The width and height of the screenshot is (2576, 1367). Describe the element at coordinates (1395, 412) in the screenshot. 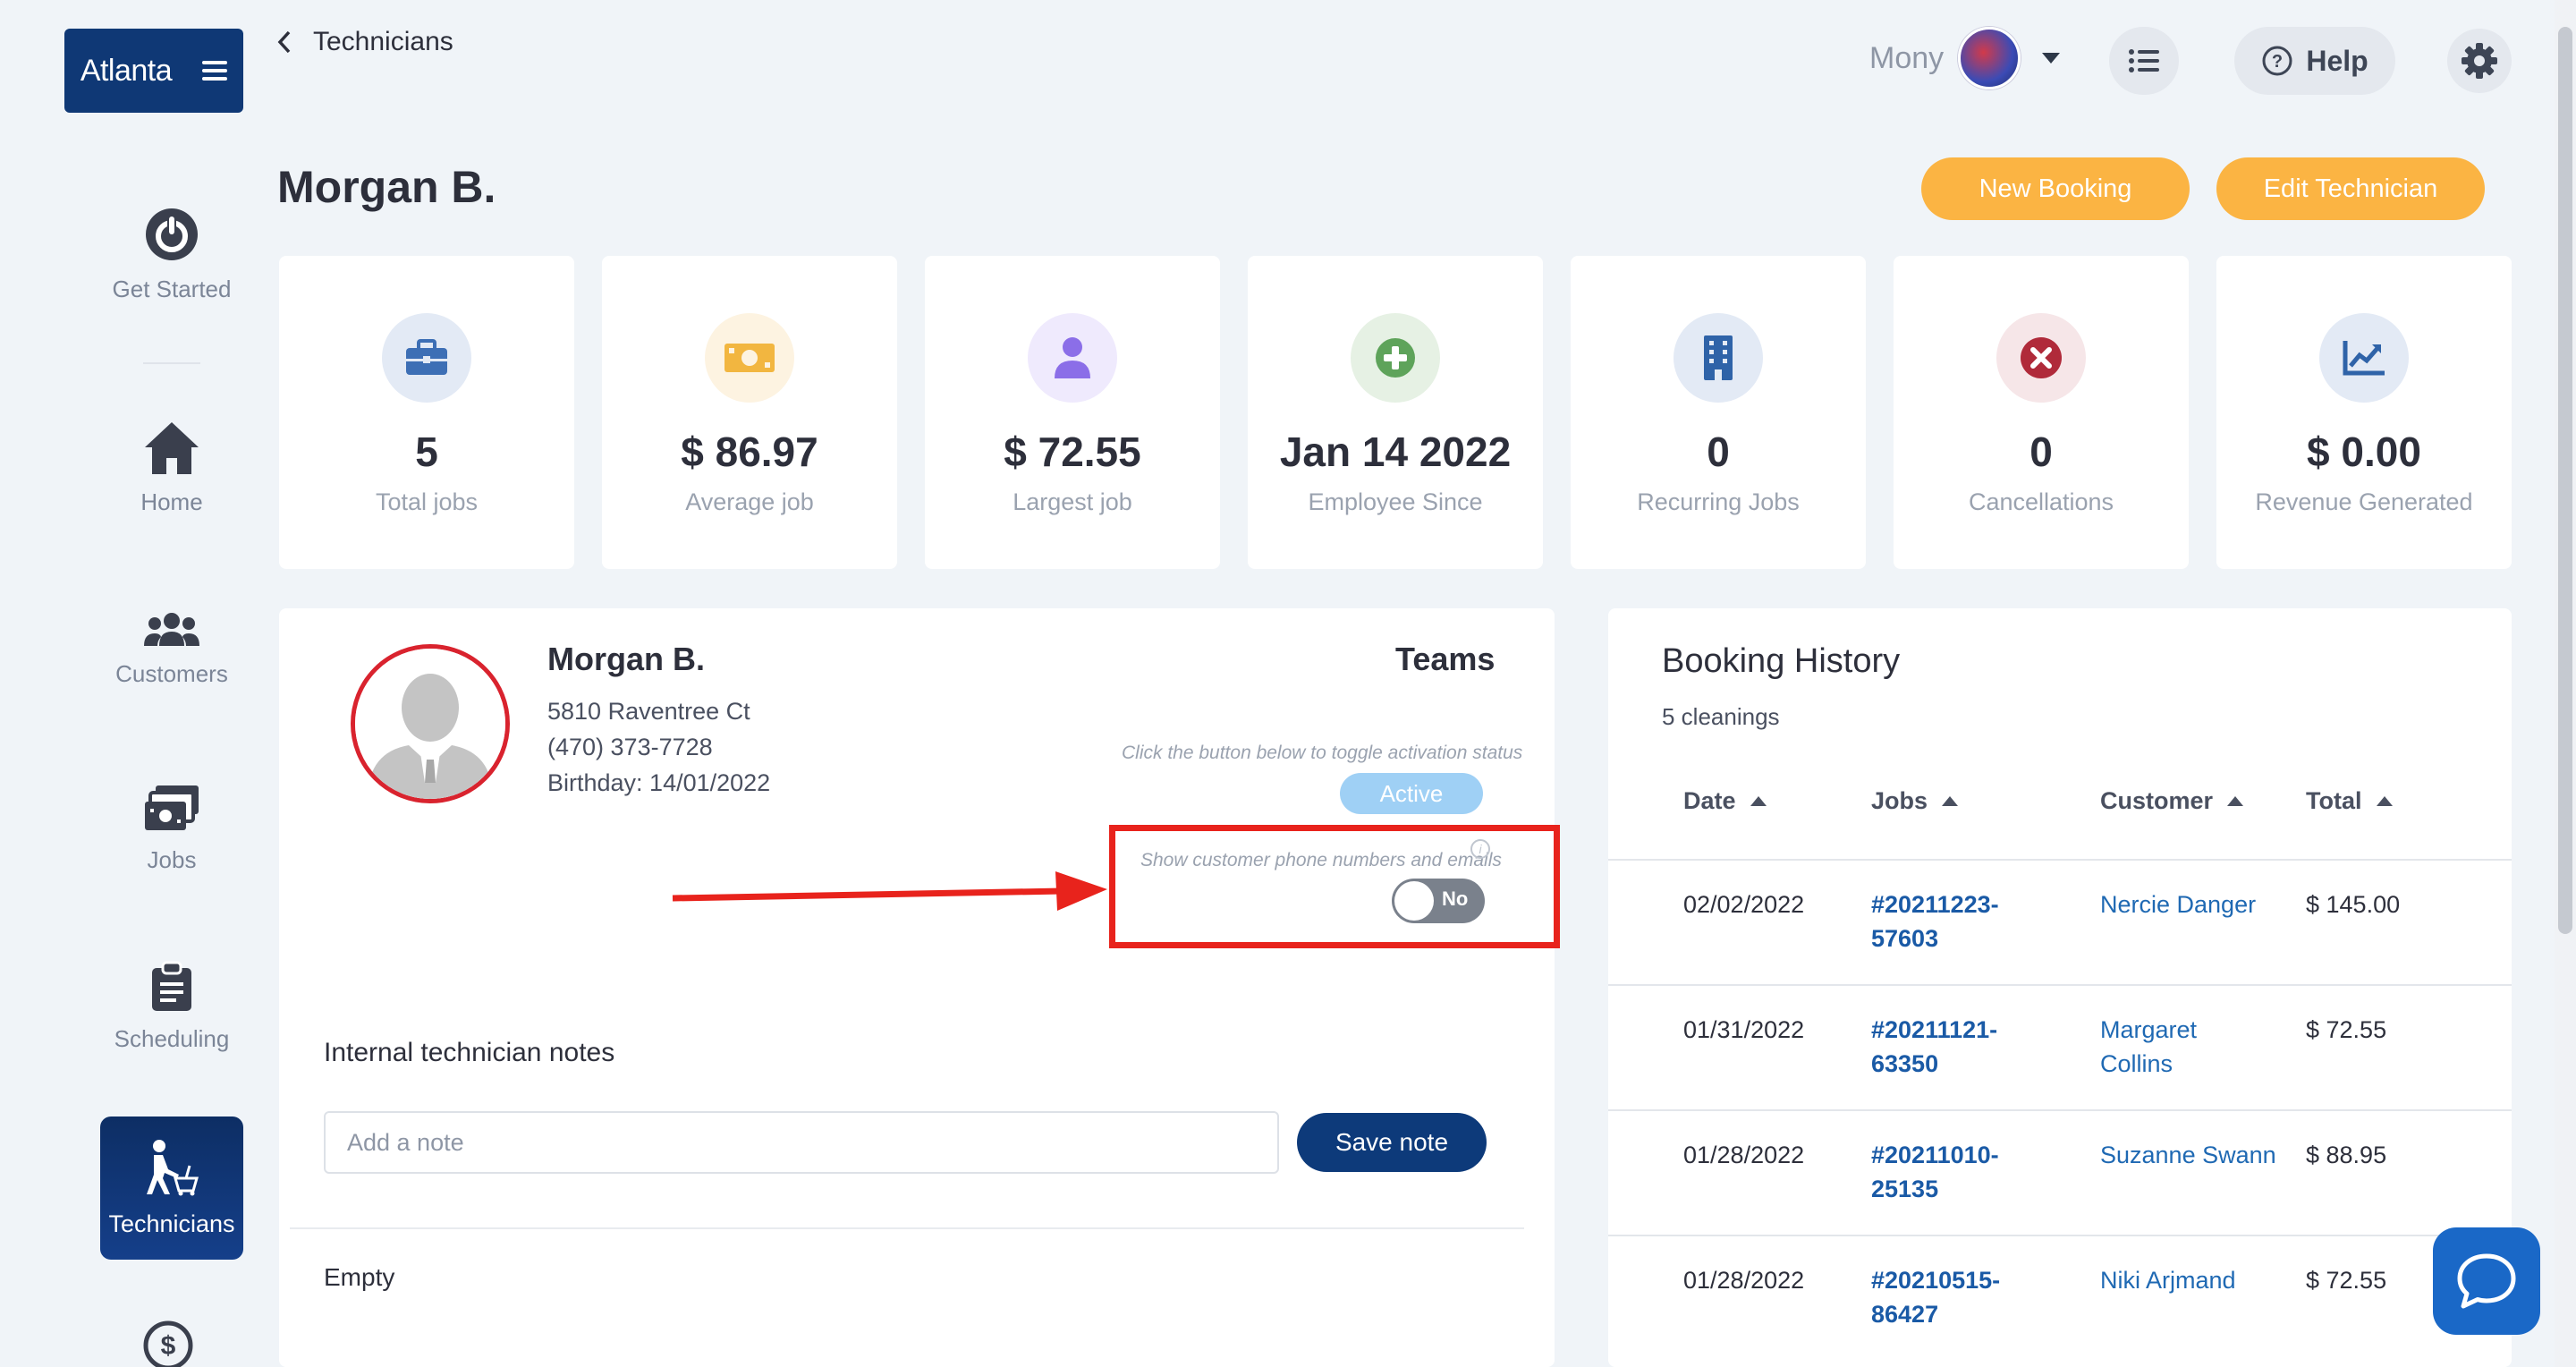

I see `stat-card-employee-since: Jan 14 2022 Employee Since` at that location.